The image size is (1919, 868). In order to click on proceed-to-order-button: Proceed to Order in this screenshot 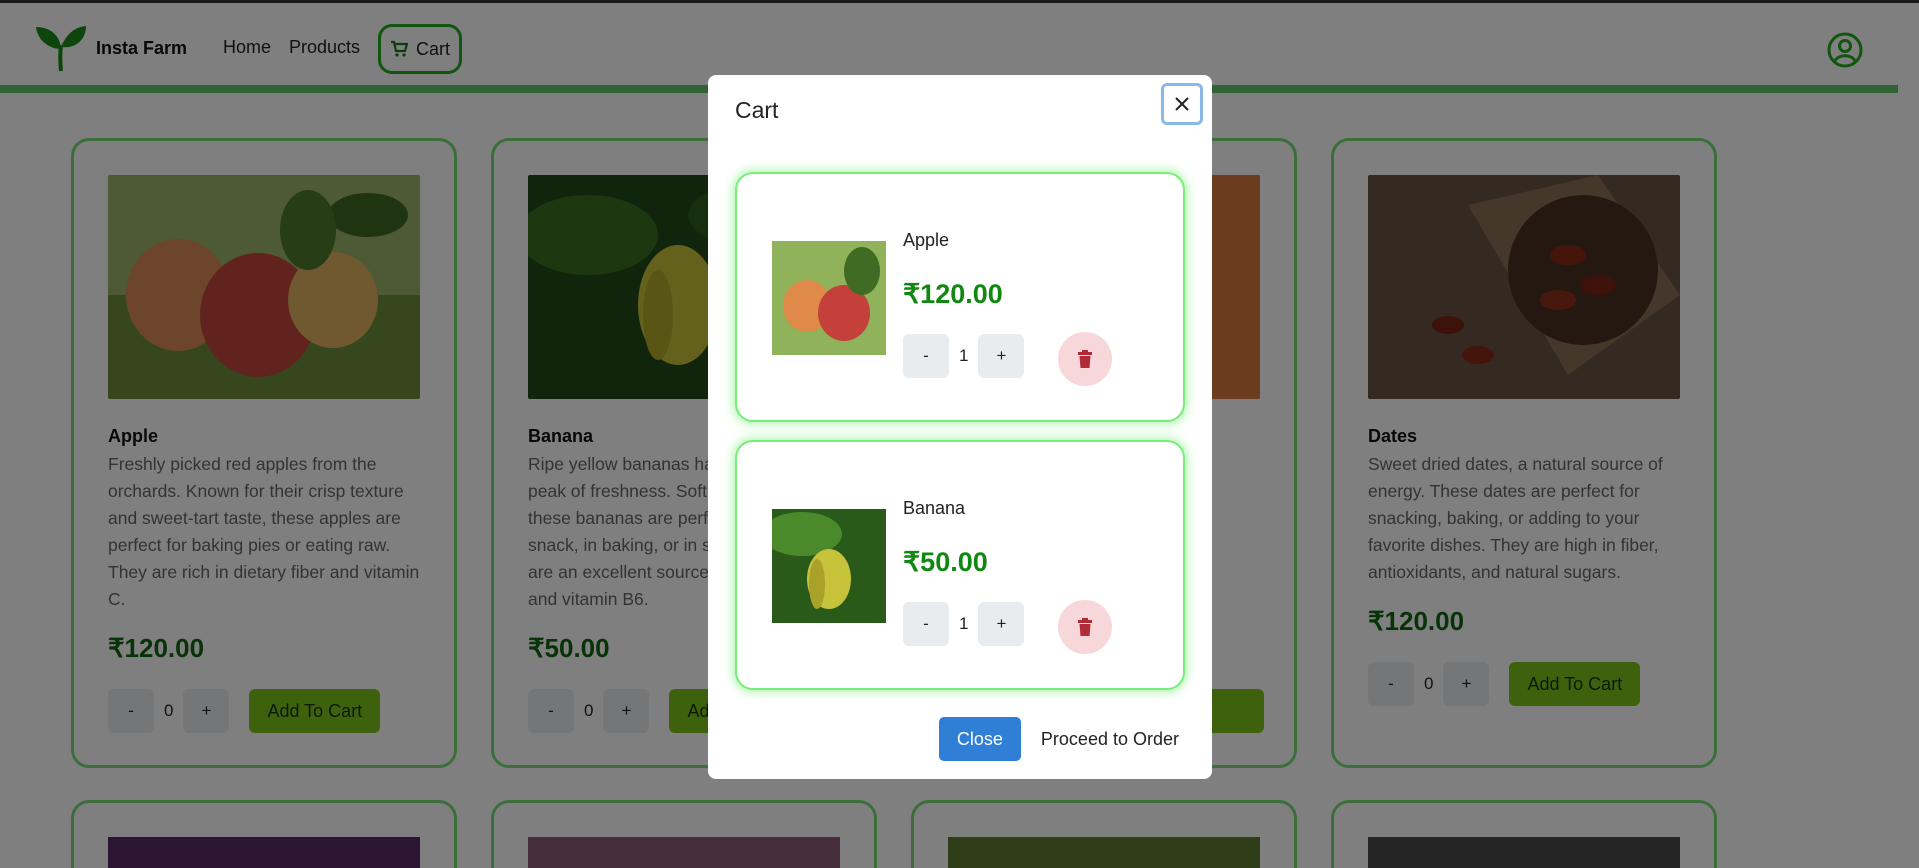, I will do `click(1109, 739)`.